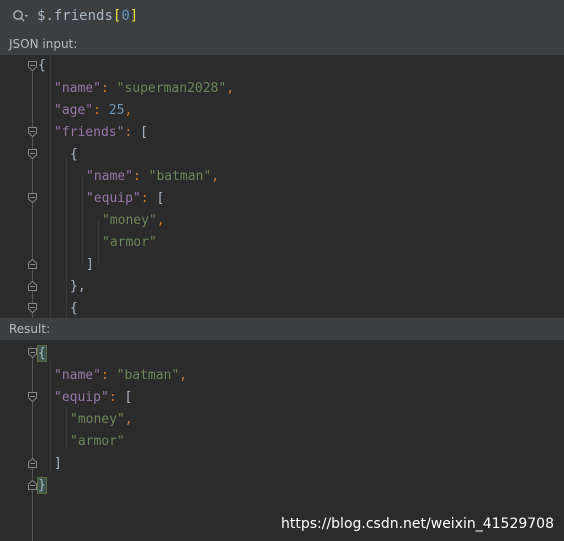 The image size is (564, 541). I want to click on code-line: }, so click(42, 486).